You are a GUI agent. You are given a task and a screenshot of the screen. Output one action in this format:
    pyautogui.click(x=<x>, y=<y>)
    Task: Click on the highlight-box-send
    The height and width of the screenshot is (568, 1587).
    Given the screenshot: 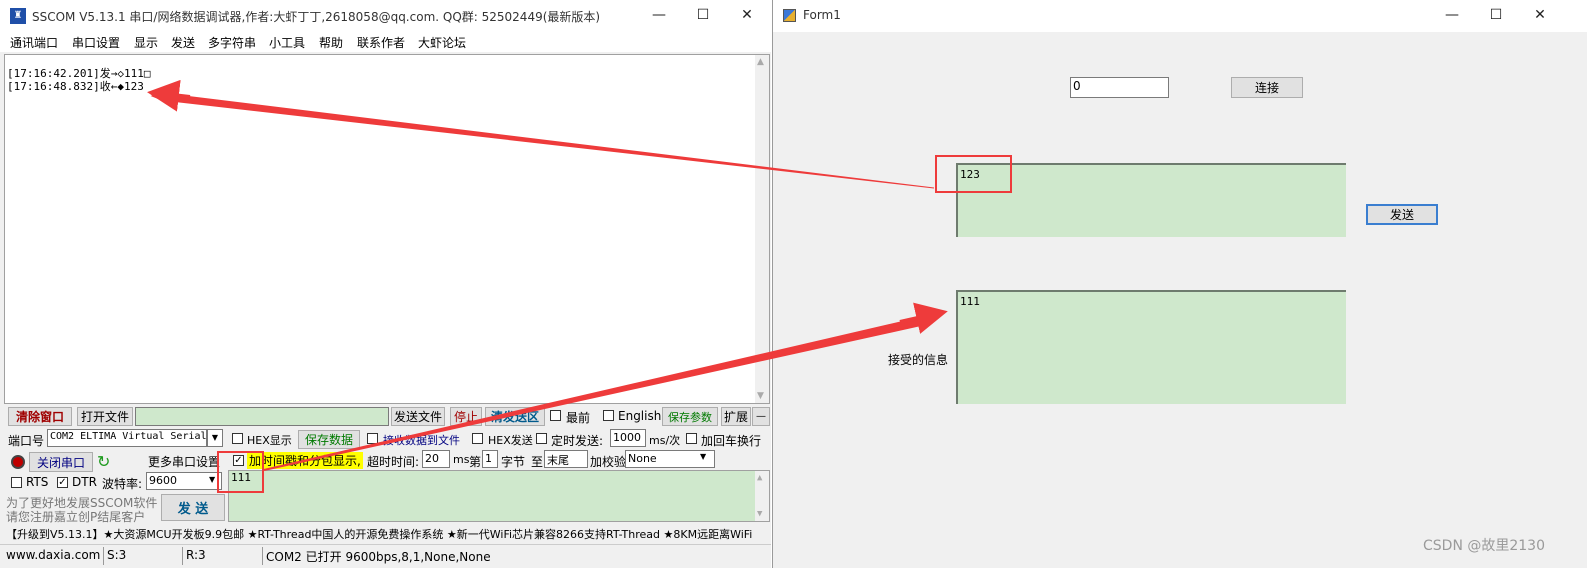 What is the action you would take?
    pyautogui.click(x=240, y=472)
    